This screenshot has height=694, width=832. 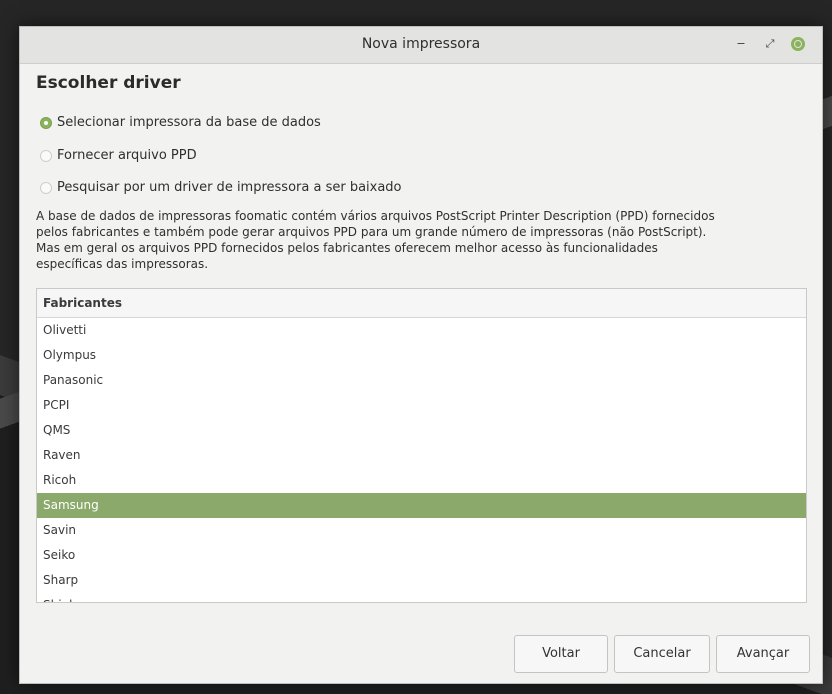 What do you see at coordinates (421, 480) in the screenshot?
I see `list-item: Ricoh` at bounding box center [421, 480].